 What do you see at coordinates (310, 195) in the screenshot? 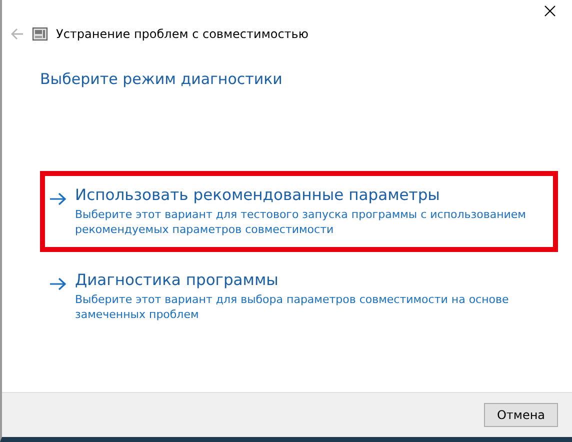
I see `option-link: Использовать рекомендованные параметры` at bounding box center [310, 195].